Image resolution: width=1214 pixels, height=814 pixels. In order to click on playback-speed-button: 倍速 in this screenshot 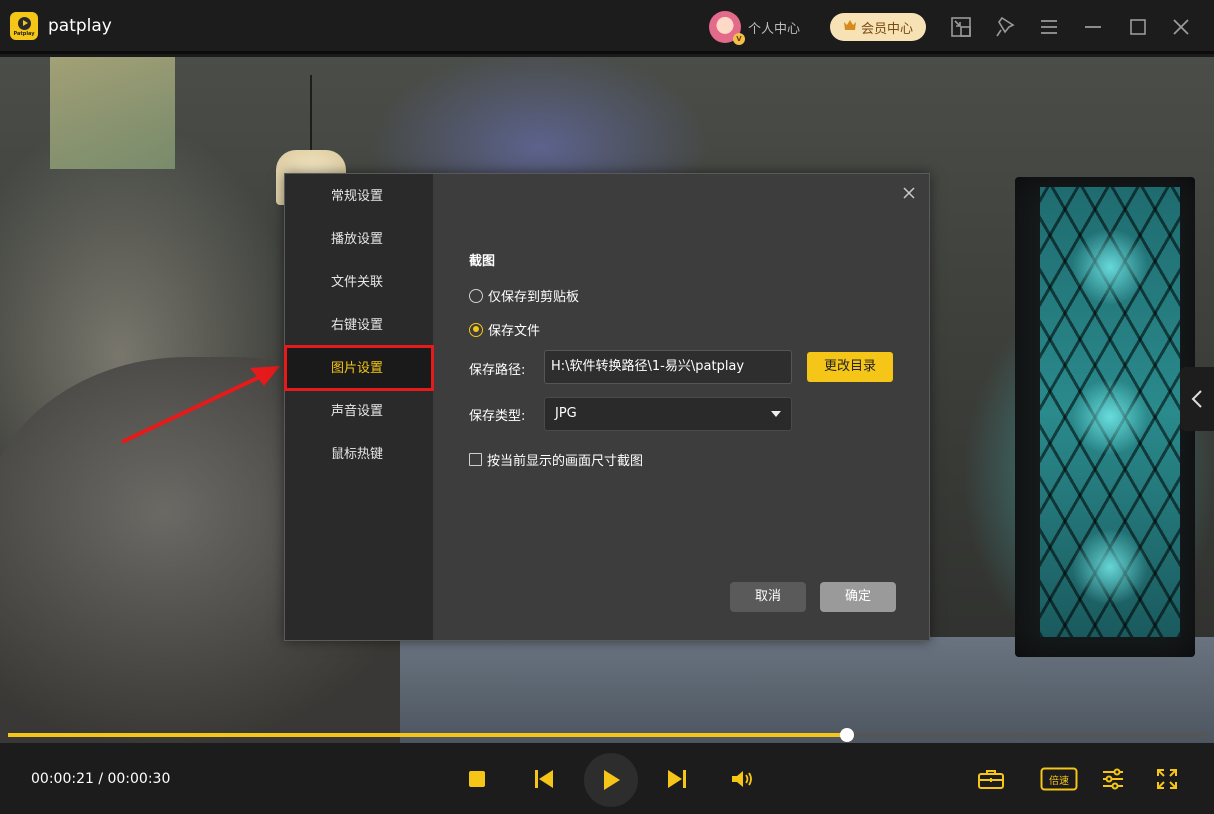, I will do `click(1059, 779)`.